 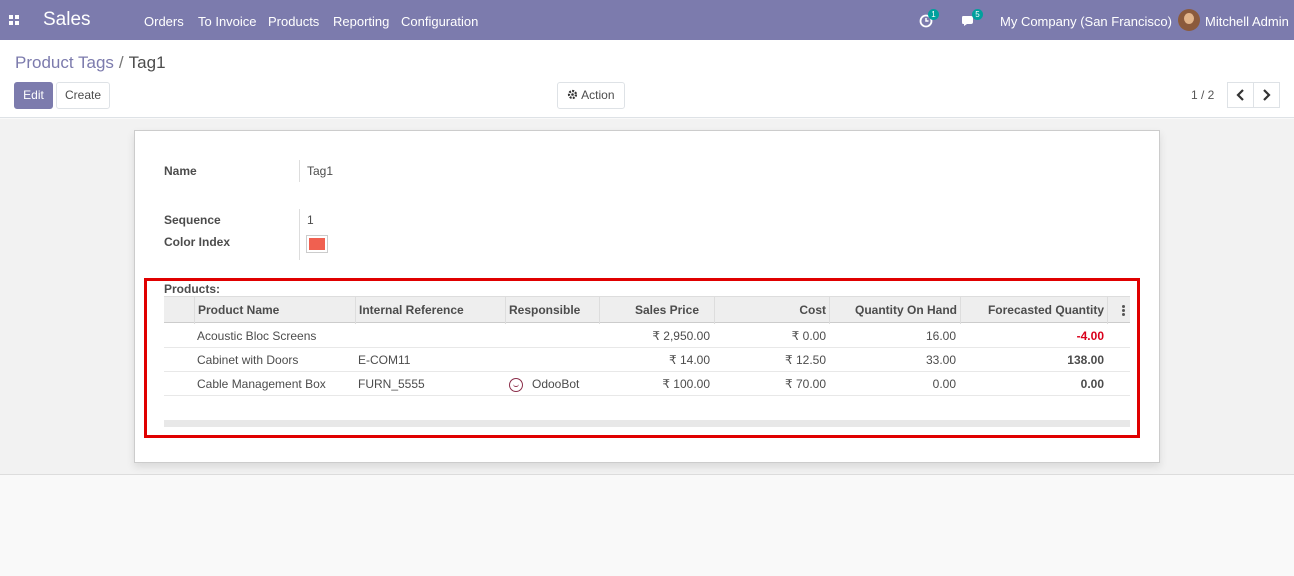 What do you see at coordinates (299, 234) in the screenshot?
I see `fields-divider` at bounding box center [299, 234].